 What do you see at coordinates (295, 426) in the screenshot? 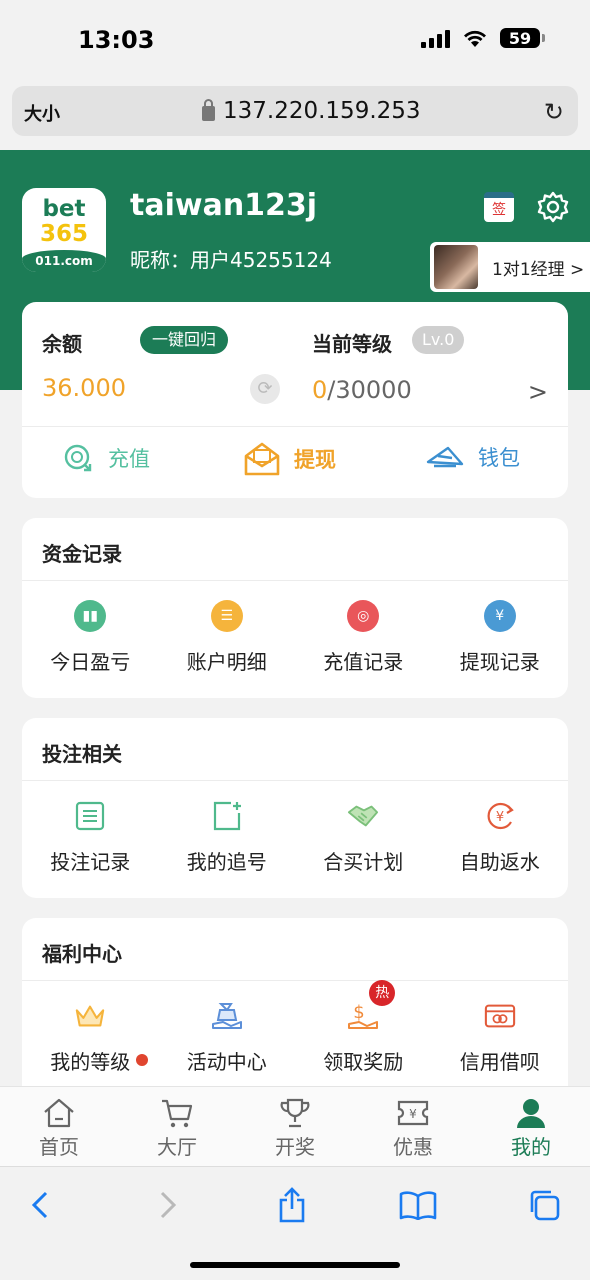
I see `divider` at bounding box center [295, 426].